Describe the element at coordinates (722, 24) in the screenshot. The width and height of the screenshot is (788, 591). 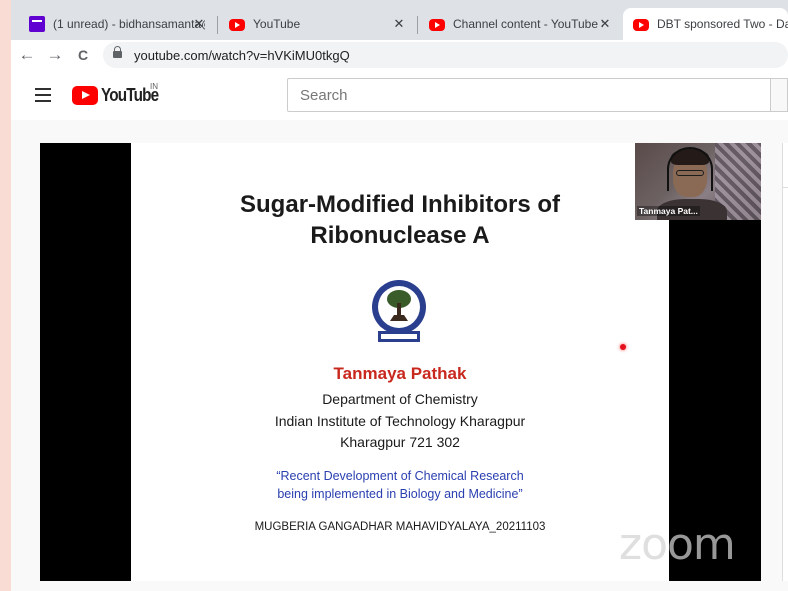
I see `tab-title: DBT sponsored Two - Day Virtual` at that location.